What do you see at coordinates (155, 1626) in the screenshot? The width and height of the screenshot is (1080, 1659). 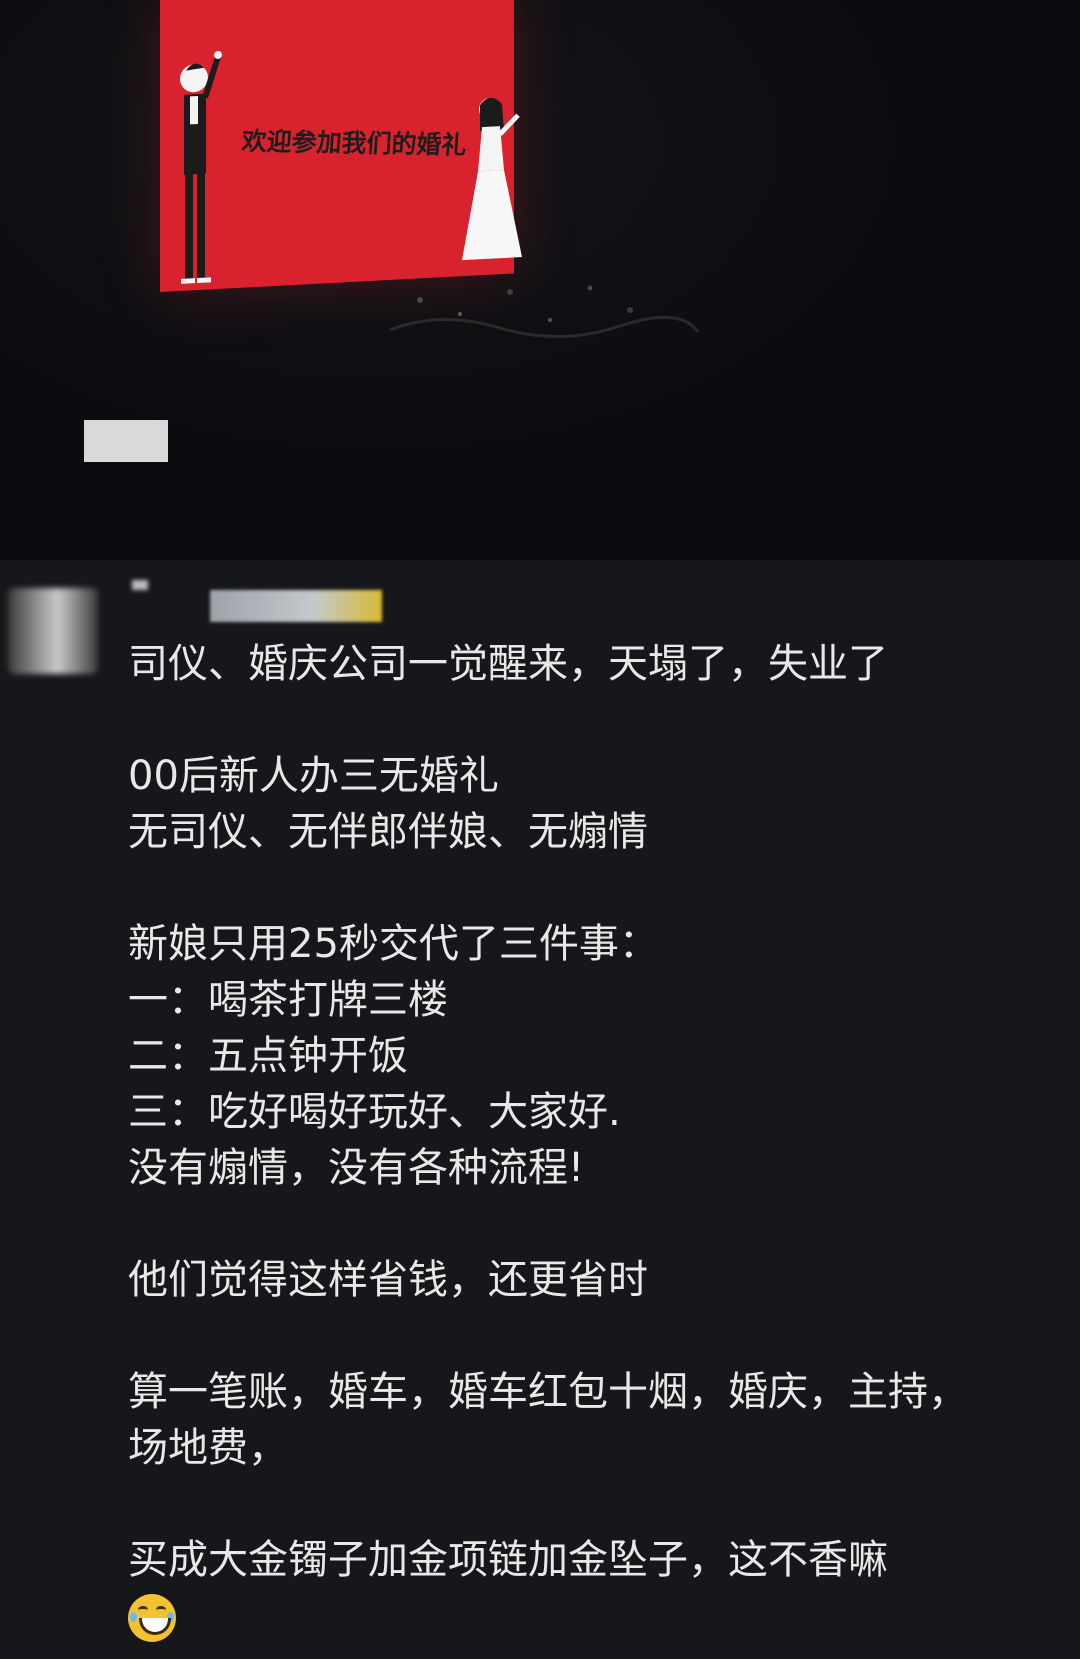 I see `emoji-mouth` at bounding box center [155, 1626].